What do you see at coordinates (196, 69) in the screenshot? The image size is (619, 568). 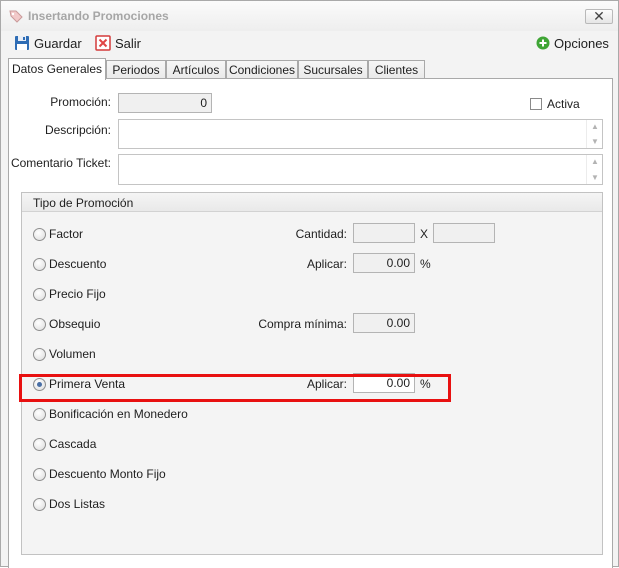 I see `tab-articulos: Artículos` at bounding box center [196, 69].